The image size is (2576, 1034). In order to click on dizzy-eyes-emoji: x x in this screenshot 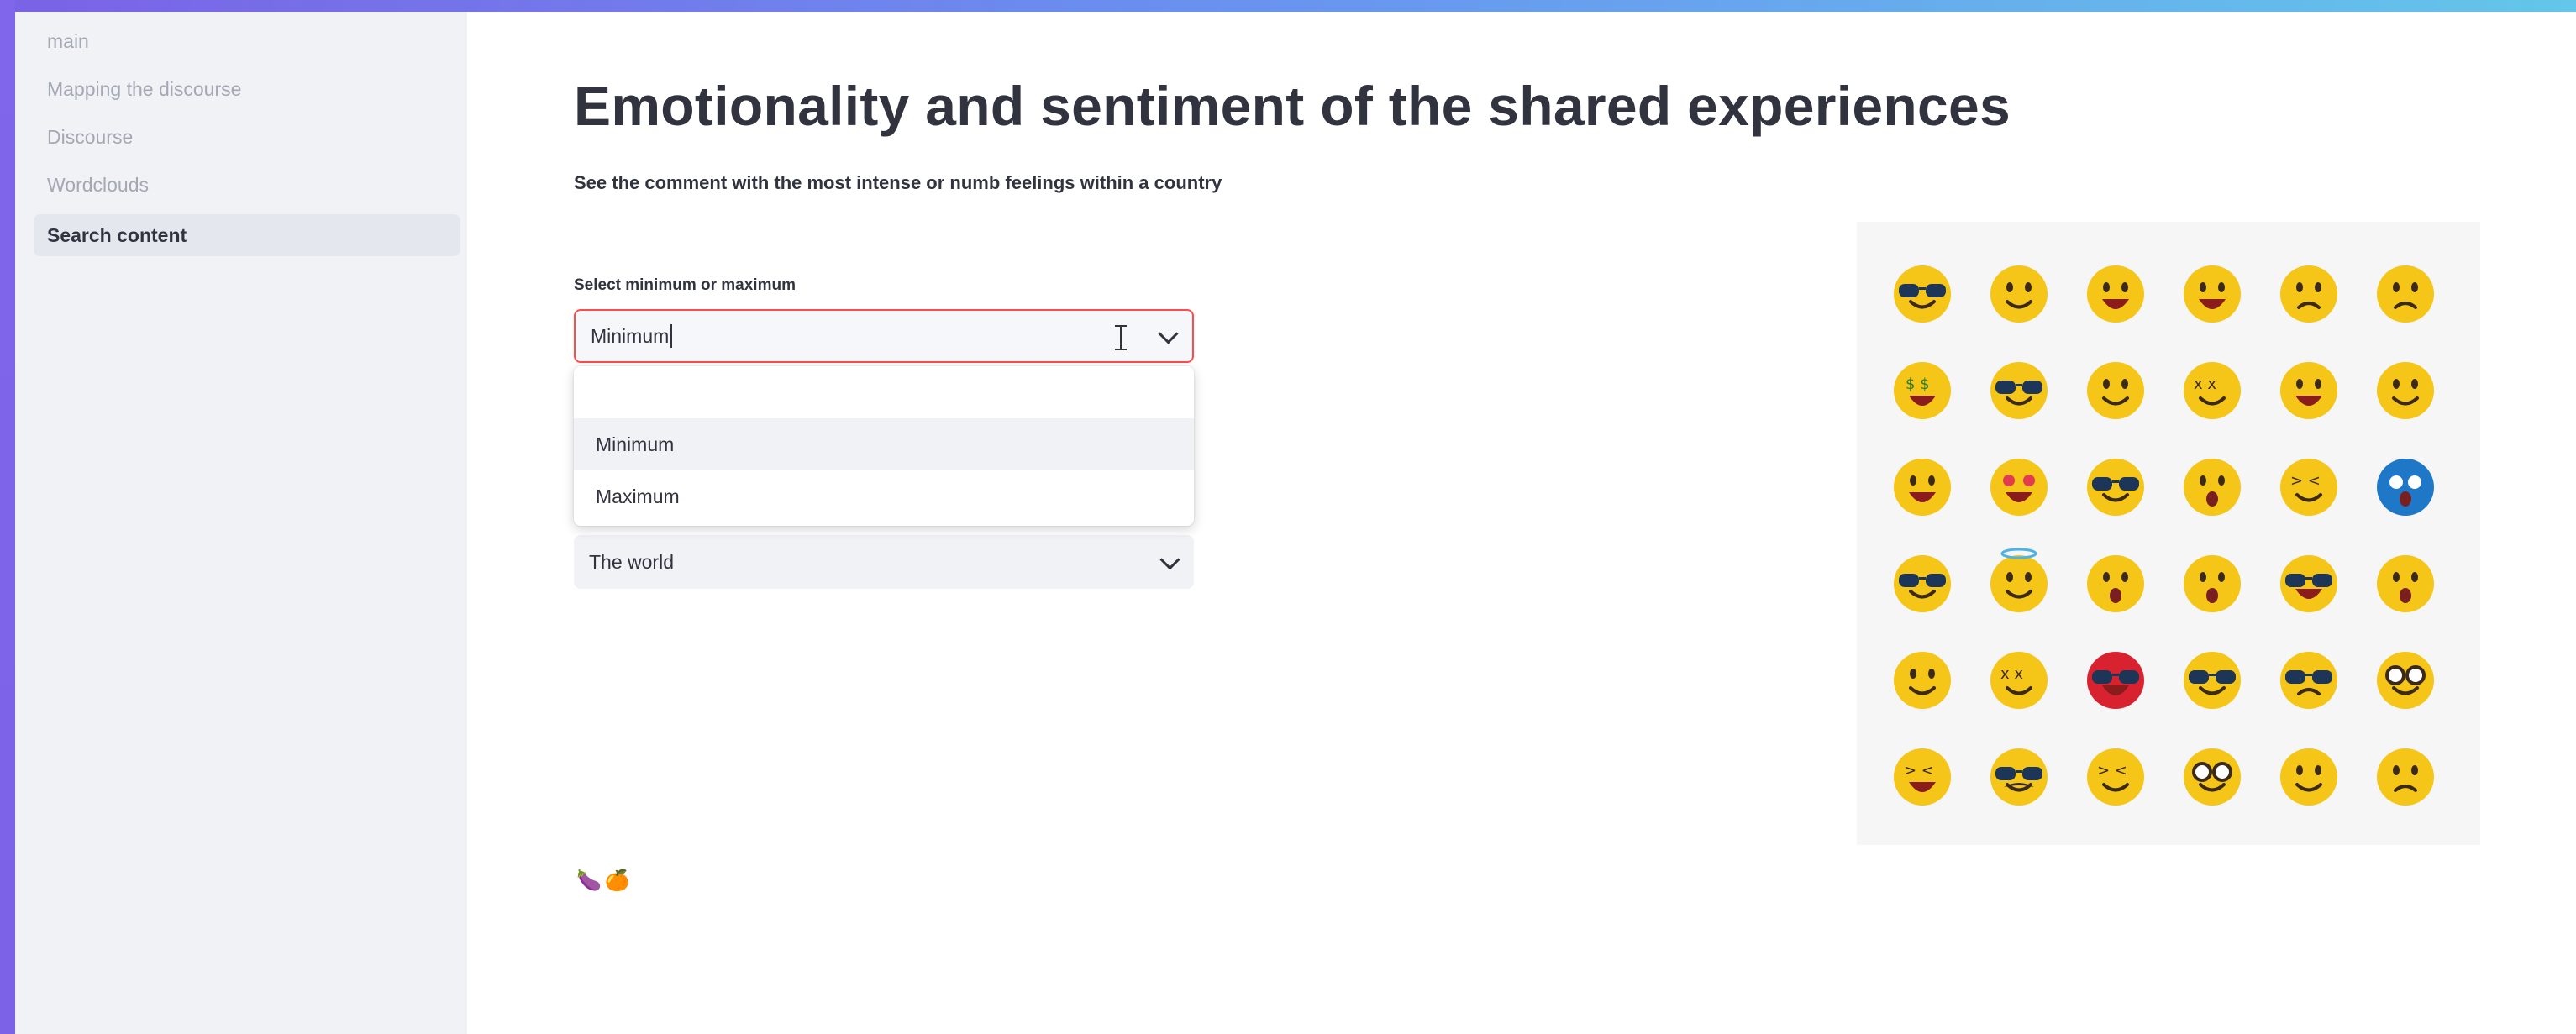, I will do `click(2019, 680)`.